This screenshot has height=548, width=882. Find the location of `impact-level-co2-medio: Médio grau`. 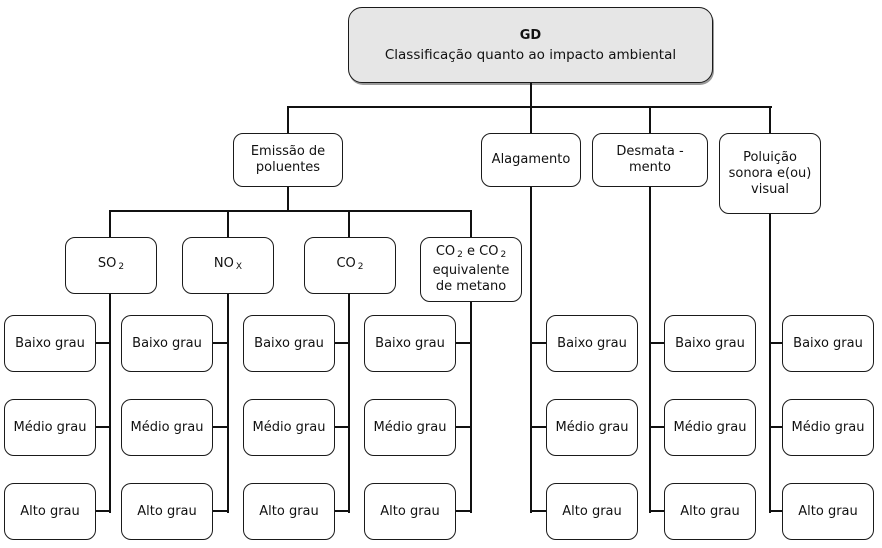

impact-level-co2-medio: Médio grau is located at coordinates (289, 427).